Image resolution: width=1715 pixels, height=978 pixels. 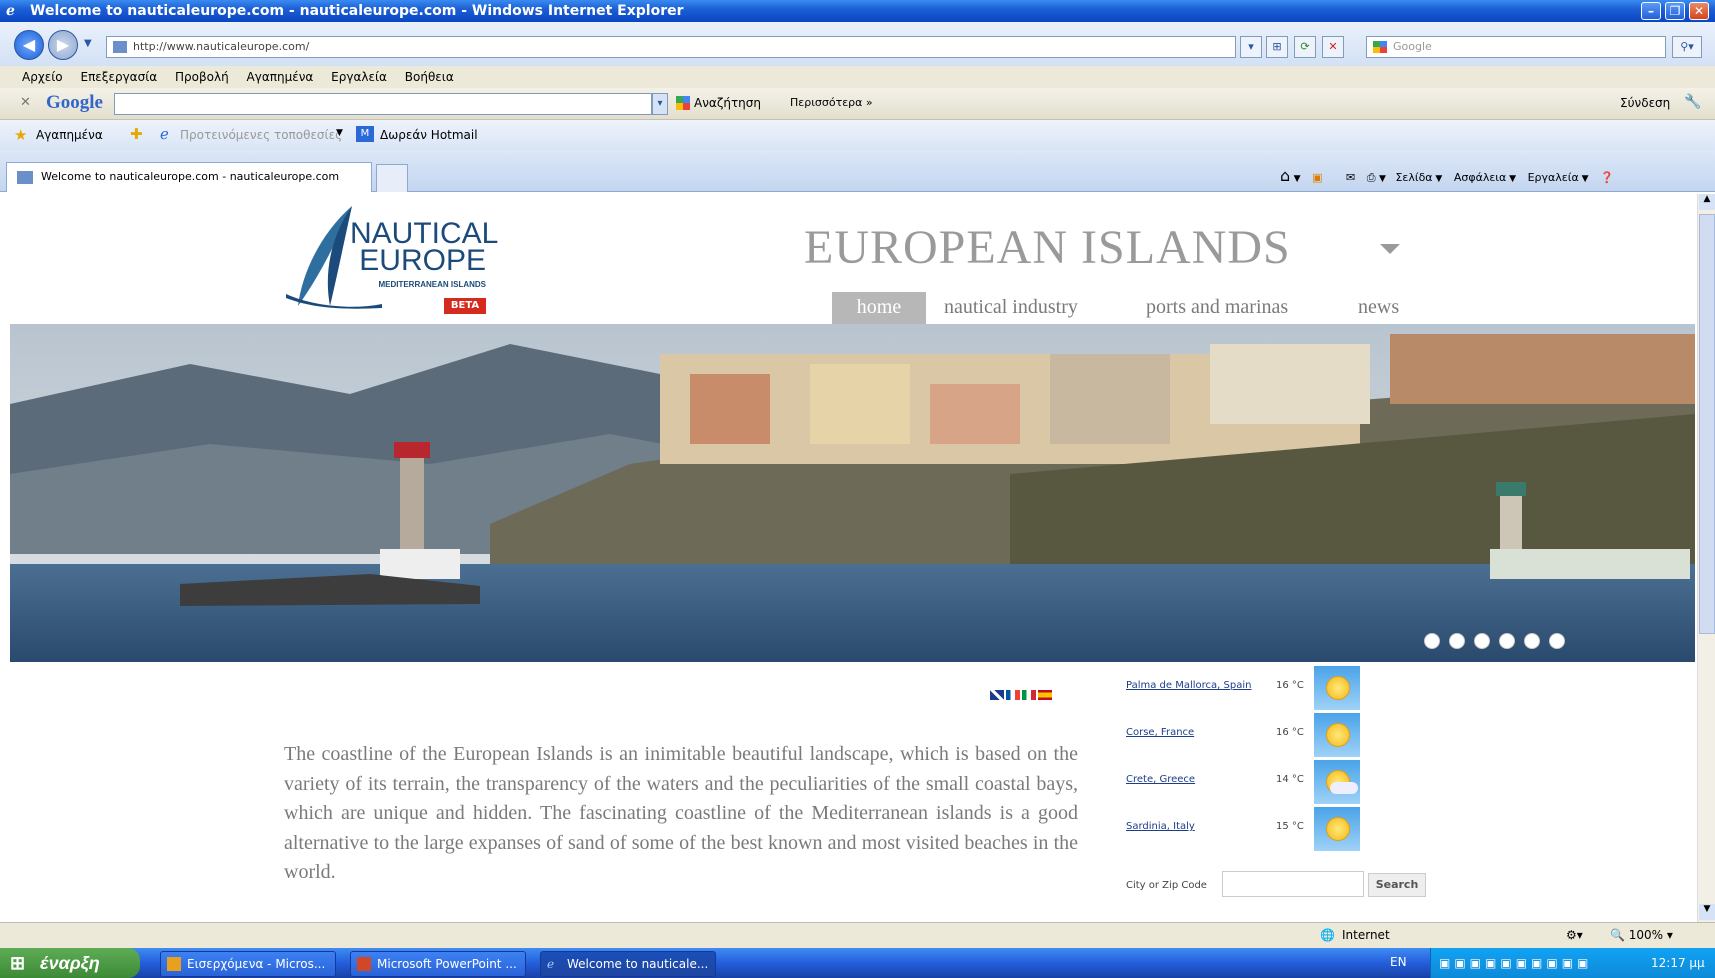 I want to click on page-menu: Σελίδα, so click(x=1413, y=177).